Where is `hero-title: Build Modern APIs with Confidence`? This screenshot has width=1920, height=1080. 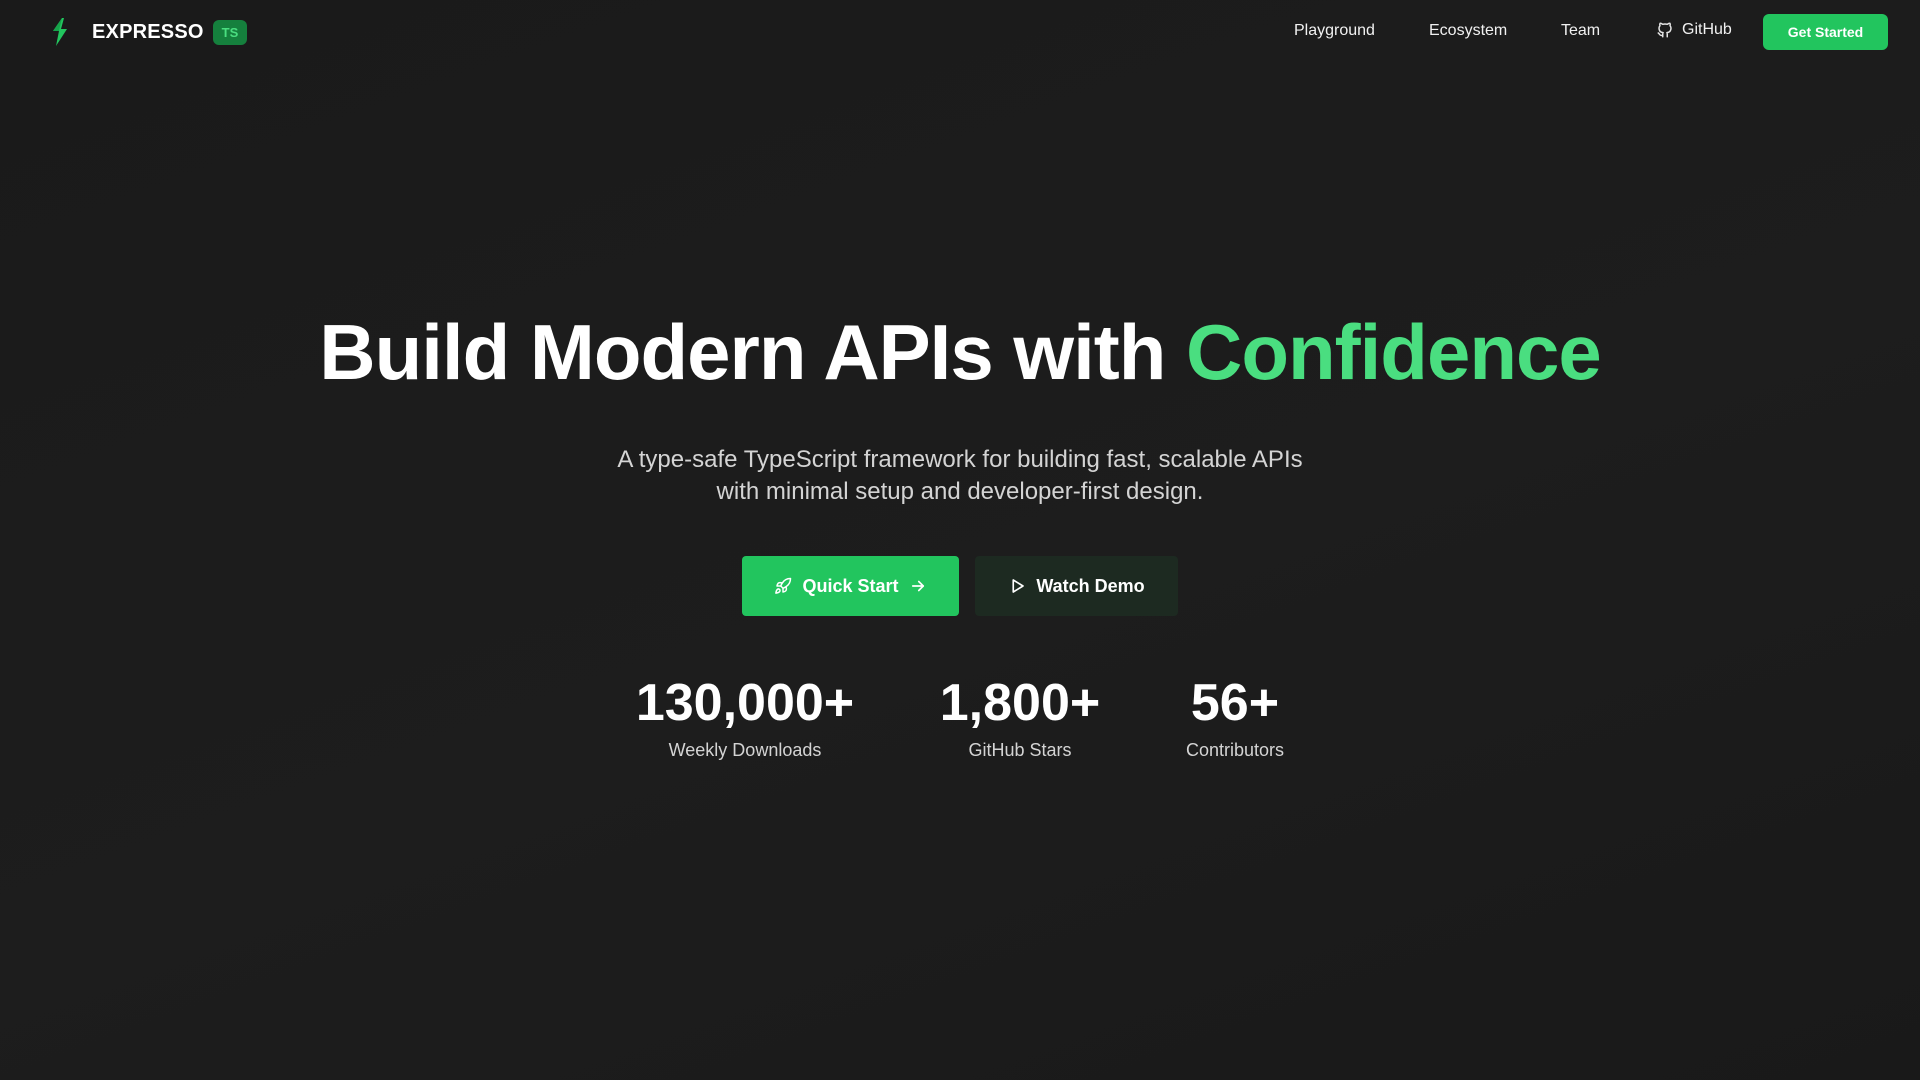 hero-title: Build Modern APIs with Confidence is located at coordinates (960, 352).